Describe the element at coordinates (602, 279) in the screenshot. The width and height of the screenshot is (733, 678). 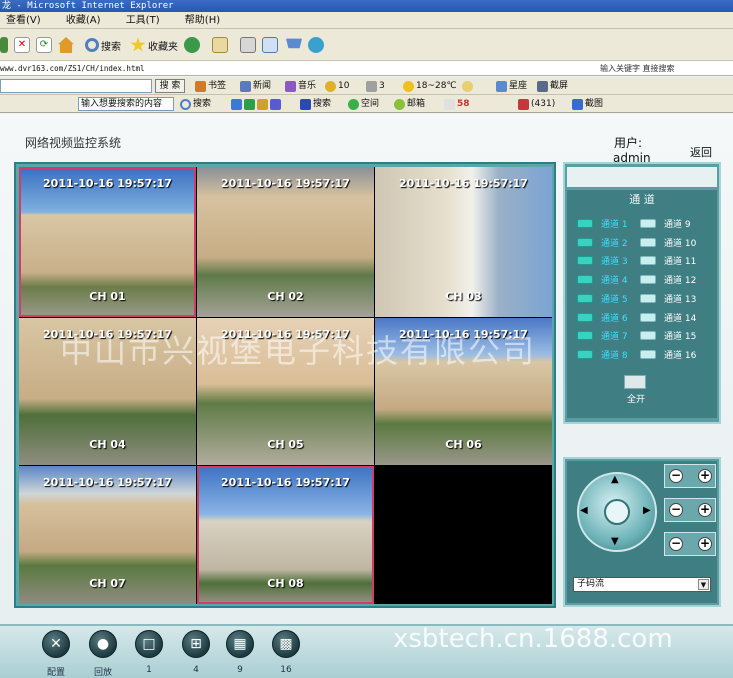
I see `channel-item-4: 通道 4` at that location.